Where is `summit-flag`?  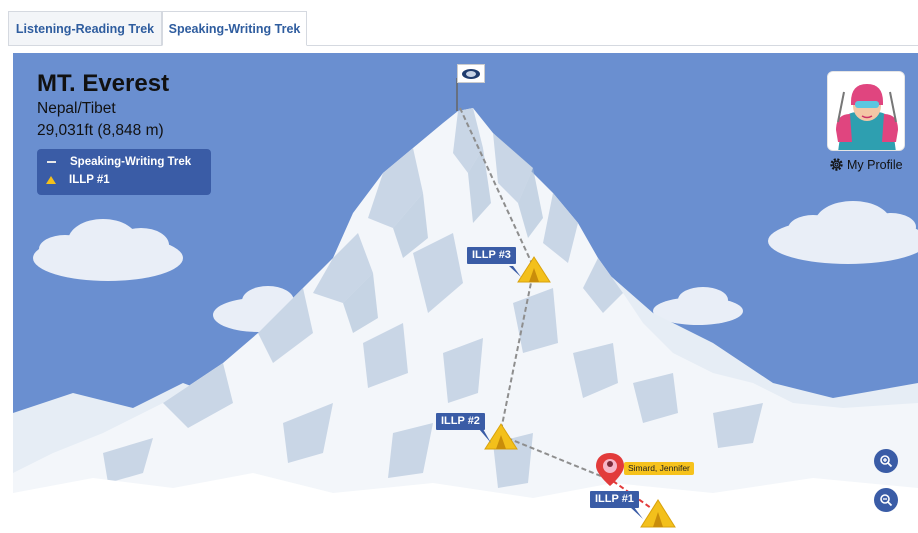
summit-flag is located at coordinates (471, 73).